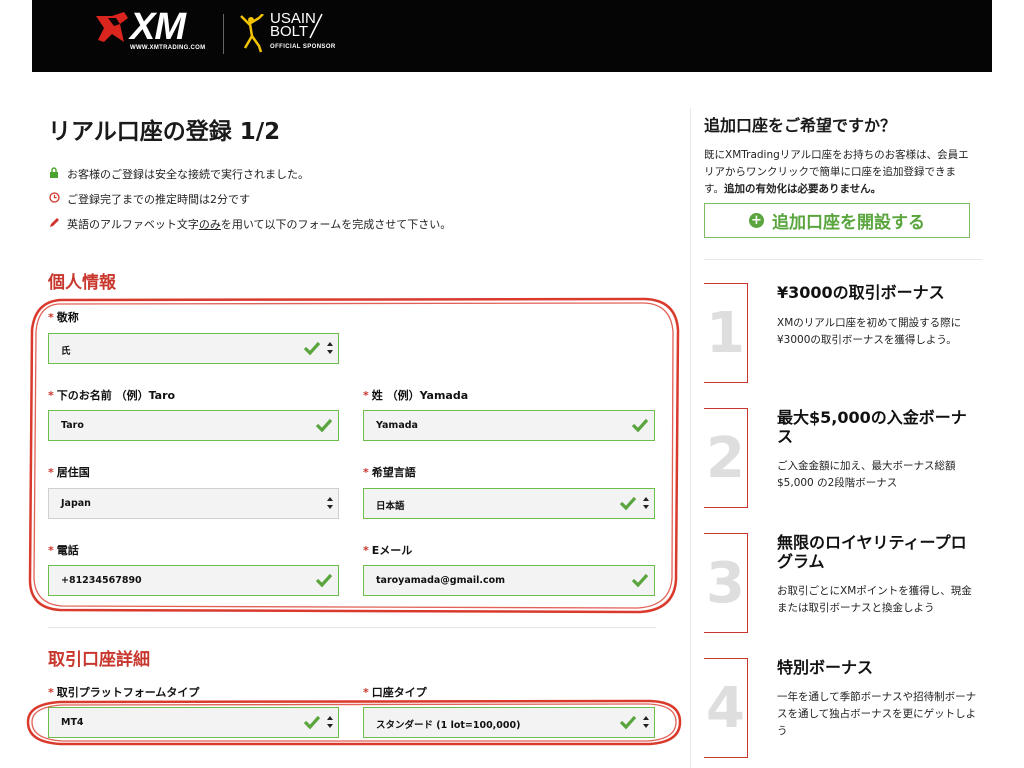 This screenshot has width=1024, height=768. I want to click on sponsor-slash-icon, so click(316, 26).